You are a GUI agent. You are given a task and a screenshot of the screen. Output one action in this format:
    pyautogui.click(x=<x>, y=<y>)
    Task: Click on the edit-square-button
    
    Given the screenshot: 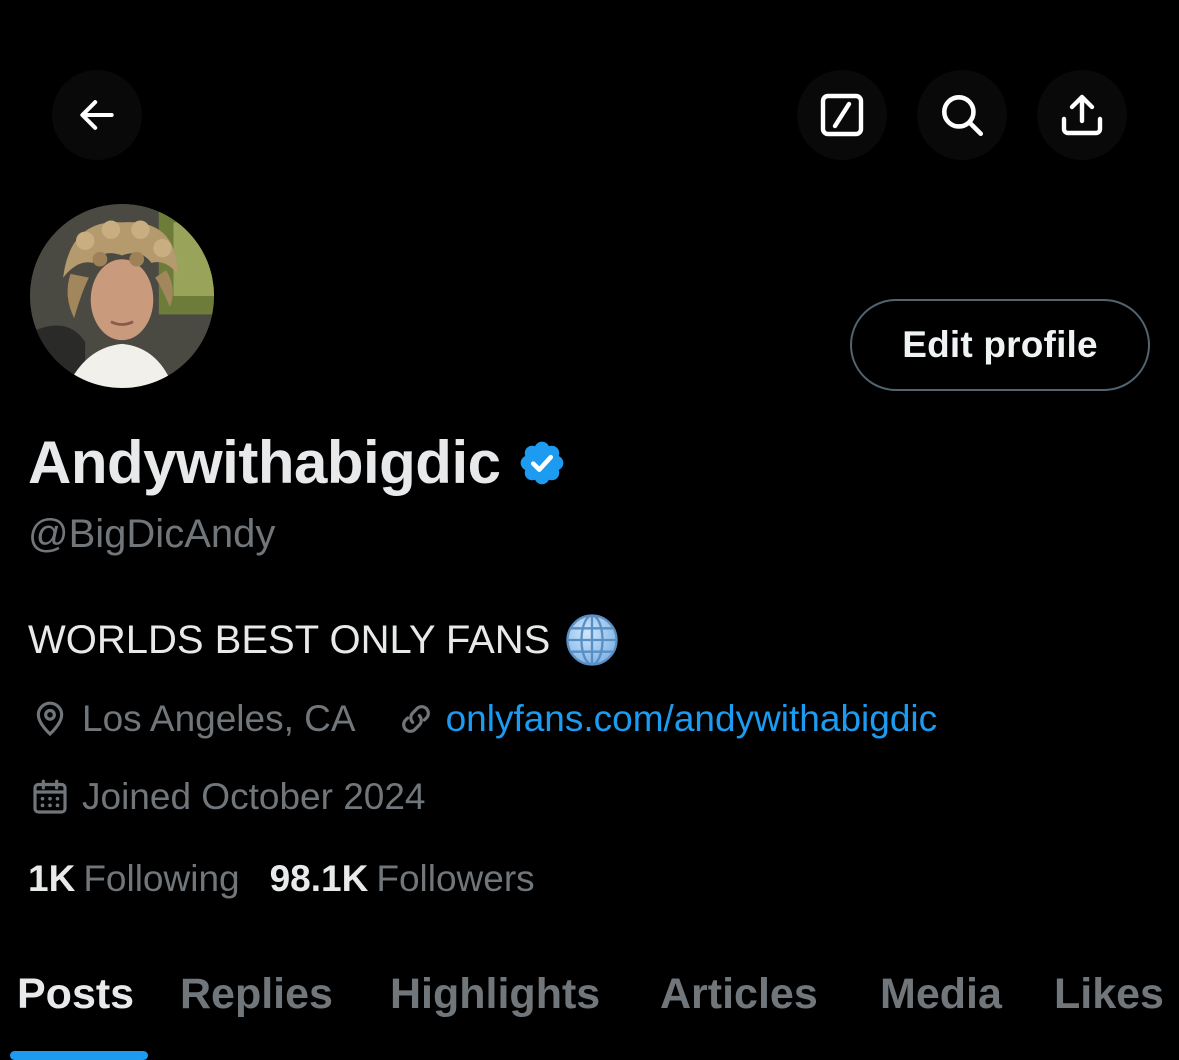 What is the action you would take?
    pyautogui.click(x=842, y=115)
    